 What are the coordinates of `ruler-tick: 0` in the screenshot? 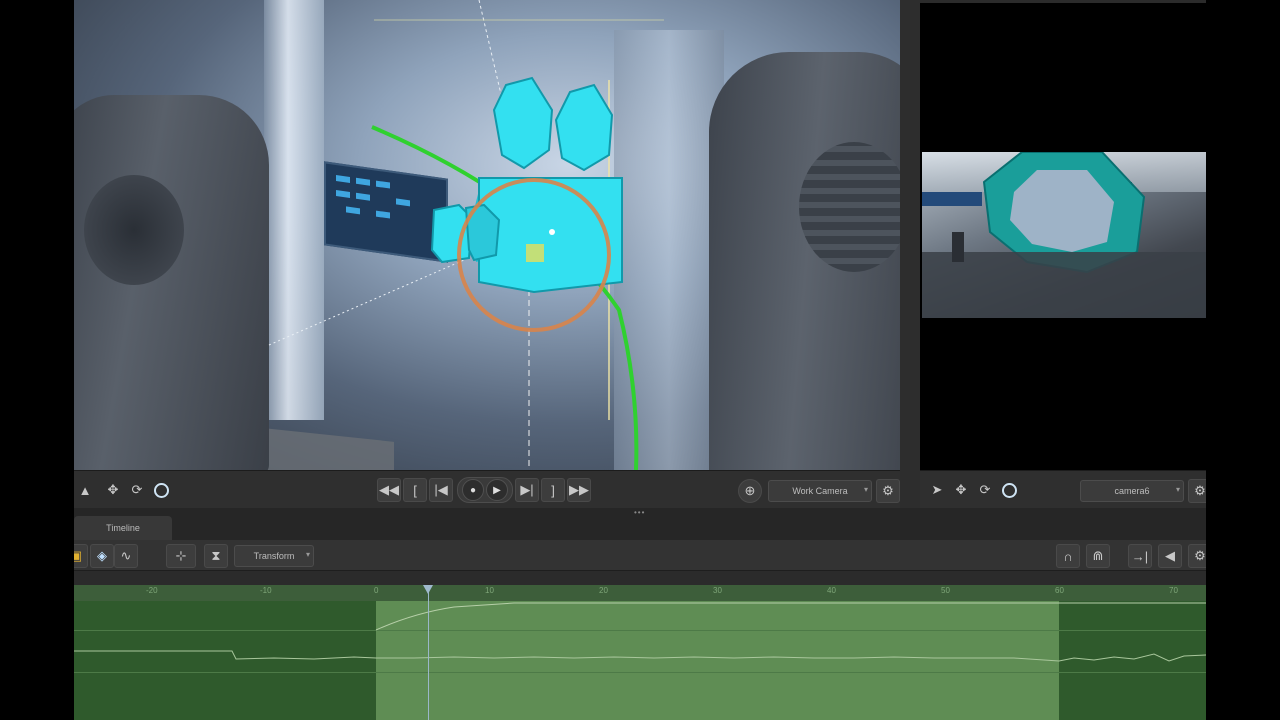 It's located at (376, 590).